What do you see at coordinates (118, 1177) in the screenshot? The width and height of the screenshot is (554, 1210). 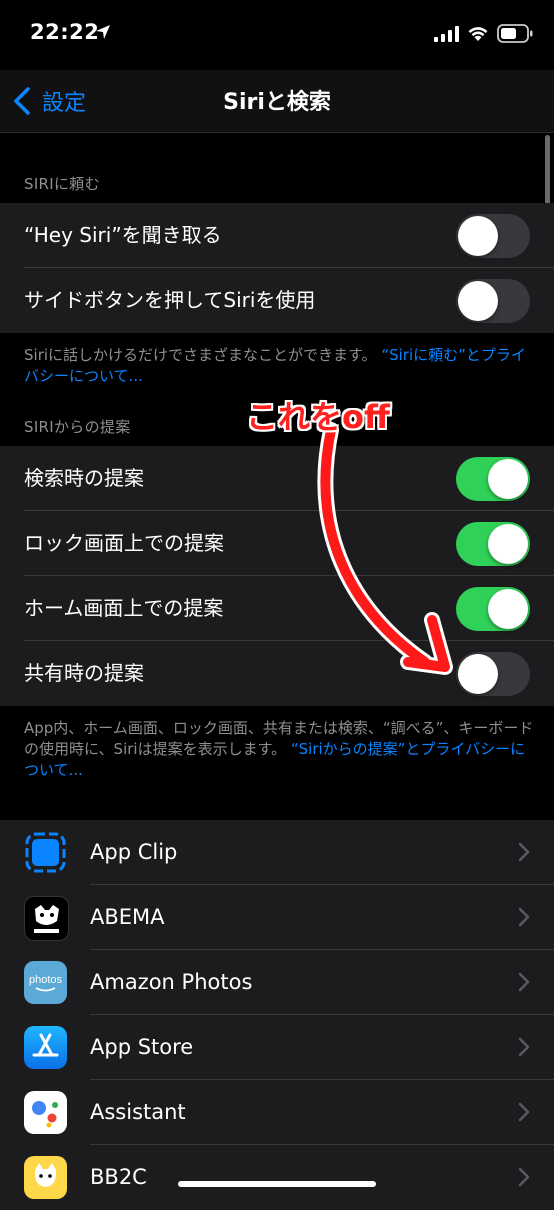 I see `app-label: BB2C` at bounding box center [118, 1177].